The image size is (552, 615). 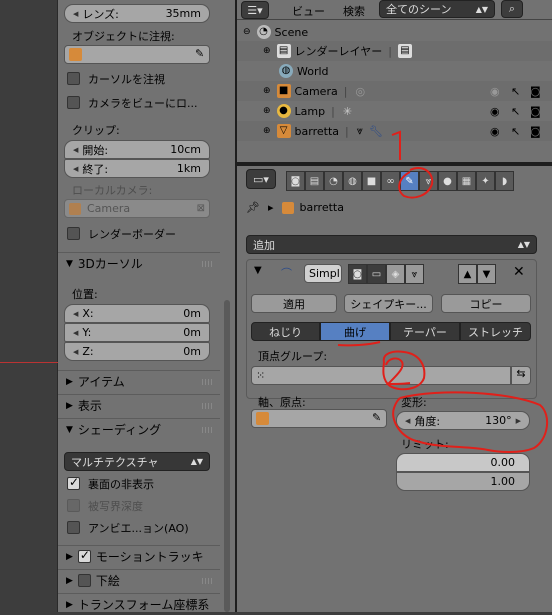 What do you see at coordinates (333, 181) in the screenshot?
I see `tab-scene: ◔` at bounding box center [333, 181].